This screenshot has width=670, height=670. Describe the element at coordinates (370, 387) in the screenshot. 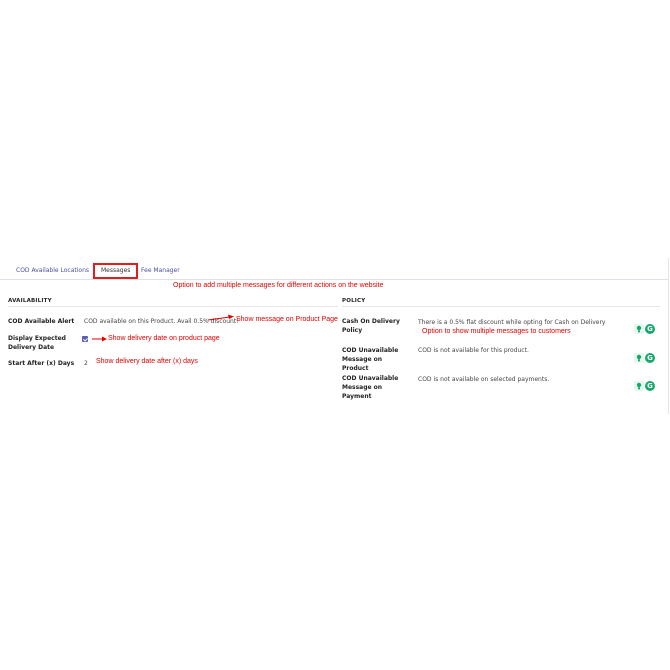

I see `cod-unavailable-payment-label: COD Unavailable Message on Payment` at that location.